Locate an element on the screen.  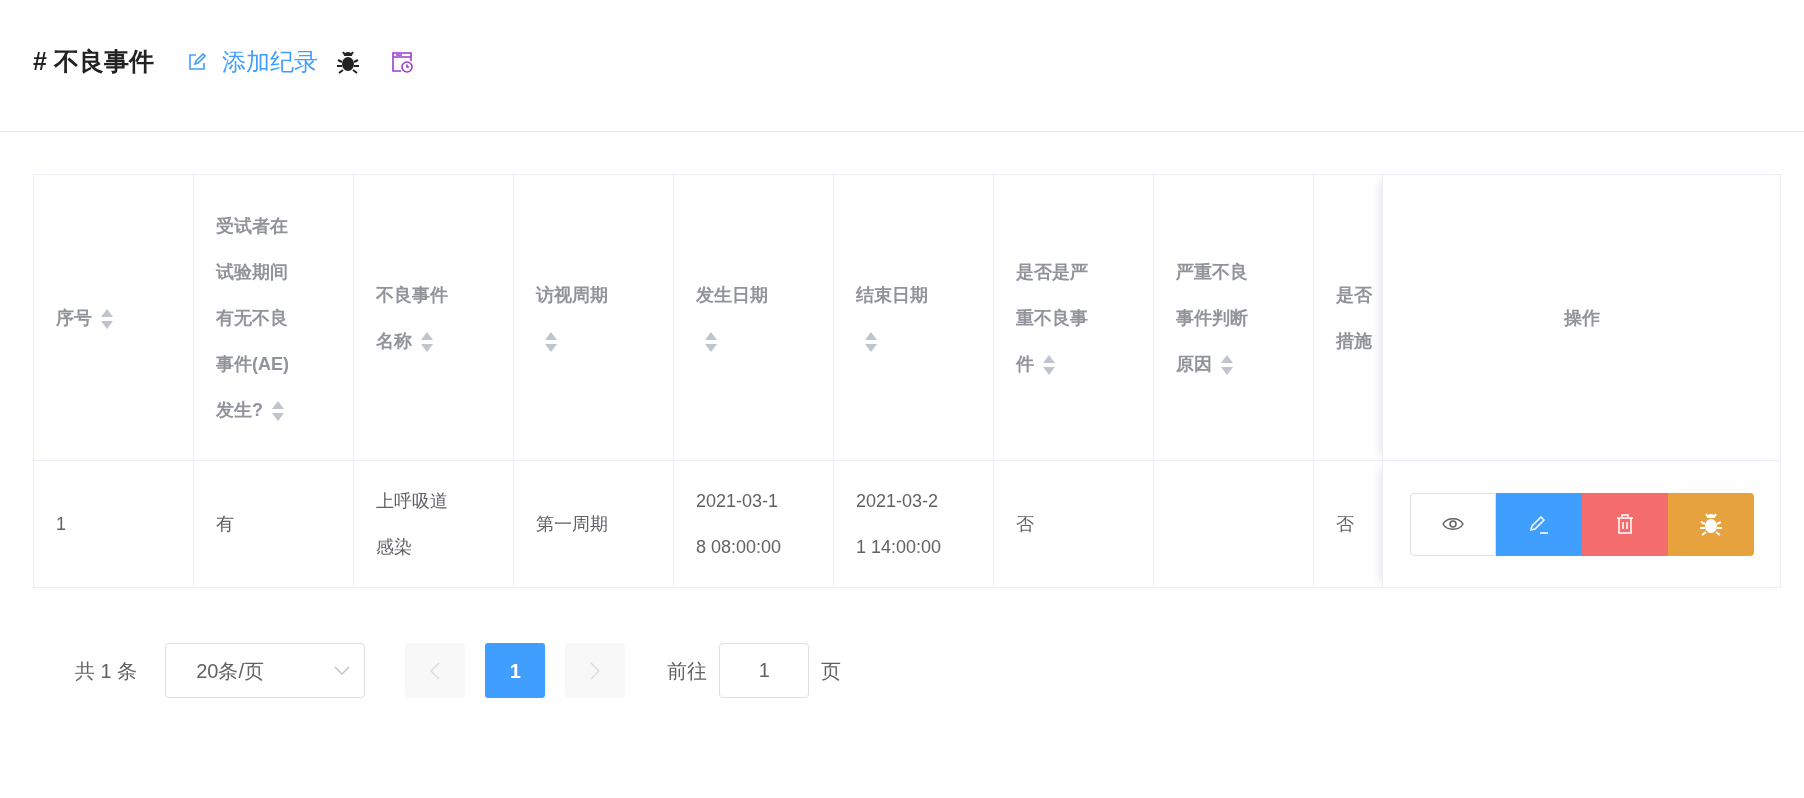
pencil-icon is located at coordinates (1538, 524).